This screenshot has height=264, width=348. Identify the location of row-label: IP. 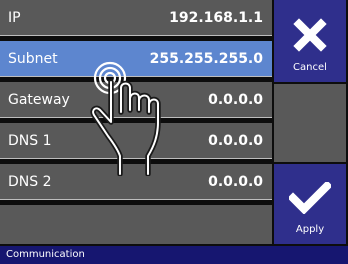
(14, 18).